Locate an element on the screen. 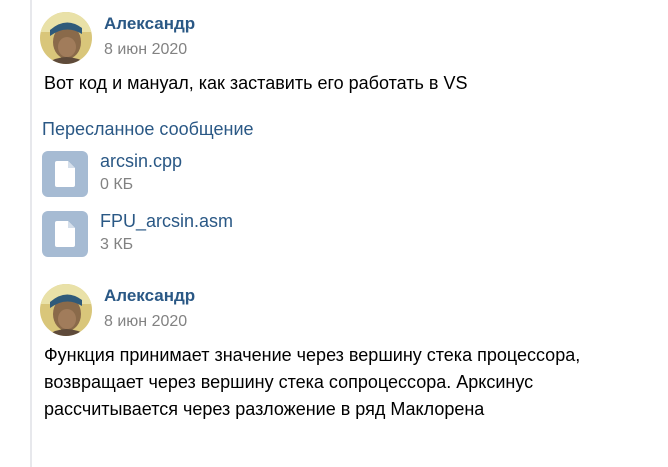 This screenshot has height=467, width=668. attachment-name: arcsin.cpp is located at coordinates (141, 161).